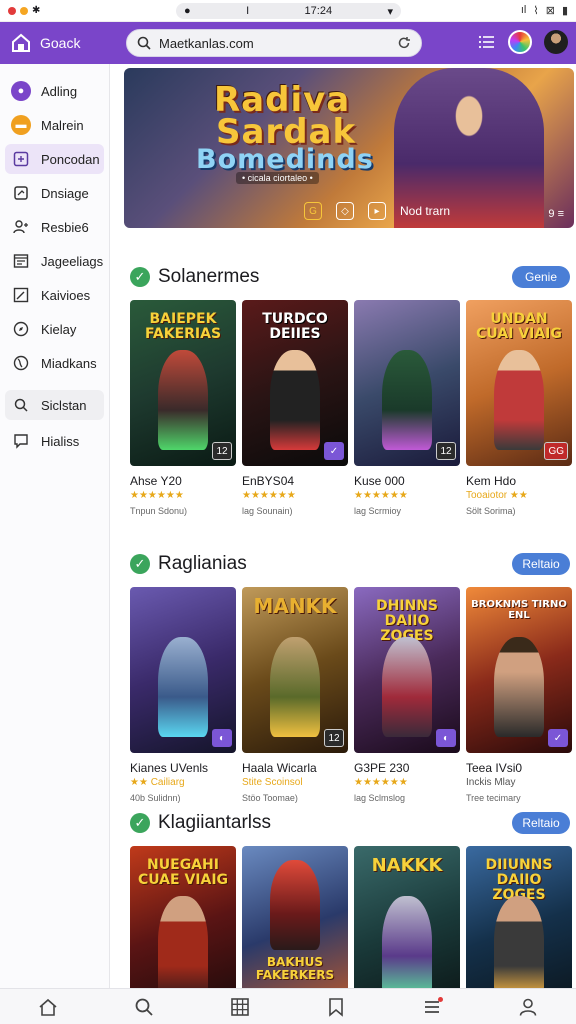  I want to click on status-left: ✱, so click(24, 10).